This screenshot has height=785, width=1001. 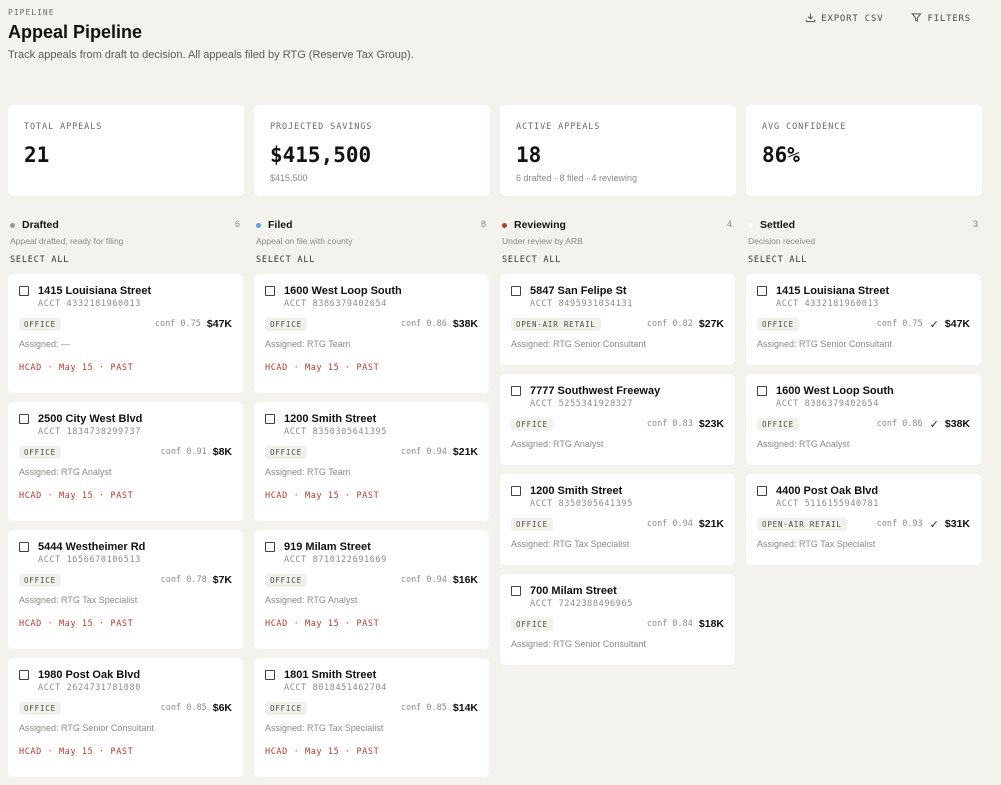 What do you see at coordinates (899, 324) in the screenshot?
I see `confidence-value: conf 0.75` at bounding box center [899, 324].